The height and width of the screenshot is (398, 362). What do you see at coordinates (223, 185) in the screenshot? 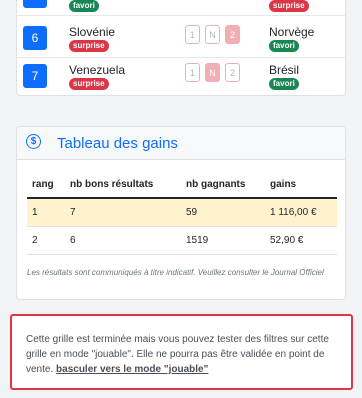
I see `col-gagnants: nb gagnants` at bounding box center [223, 185].